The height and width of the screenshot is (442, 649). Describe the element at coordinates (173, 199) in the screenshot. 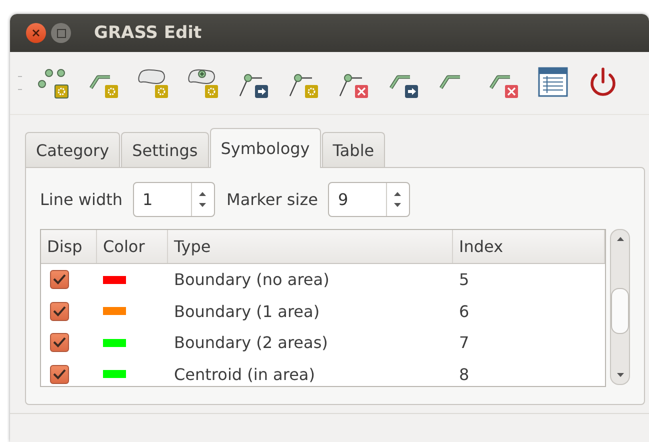

I see `spin-box: 1` at that location.